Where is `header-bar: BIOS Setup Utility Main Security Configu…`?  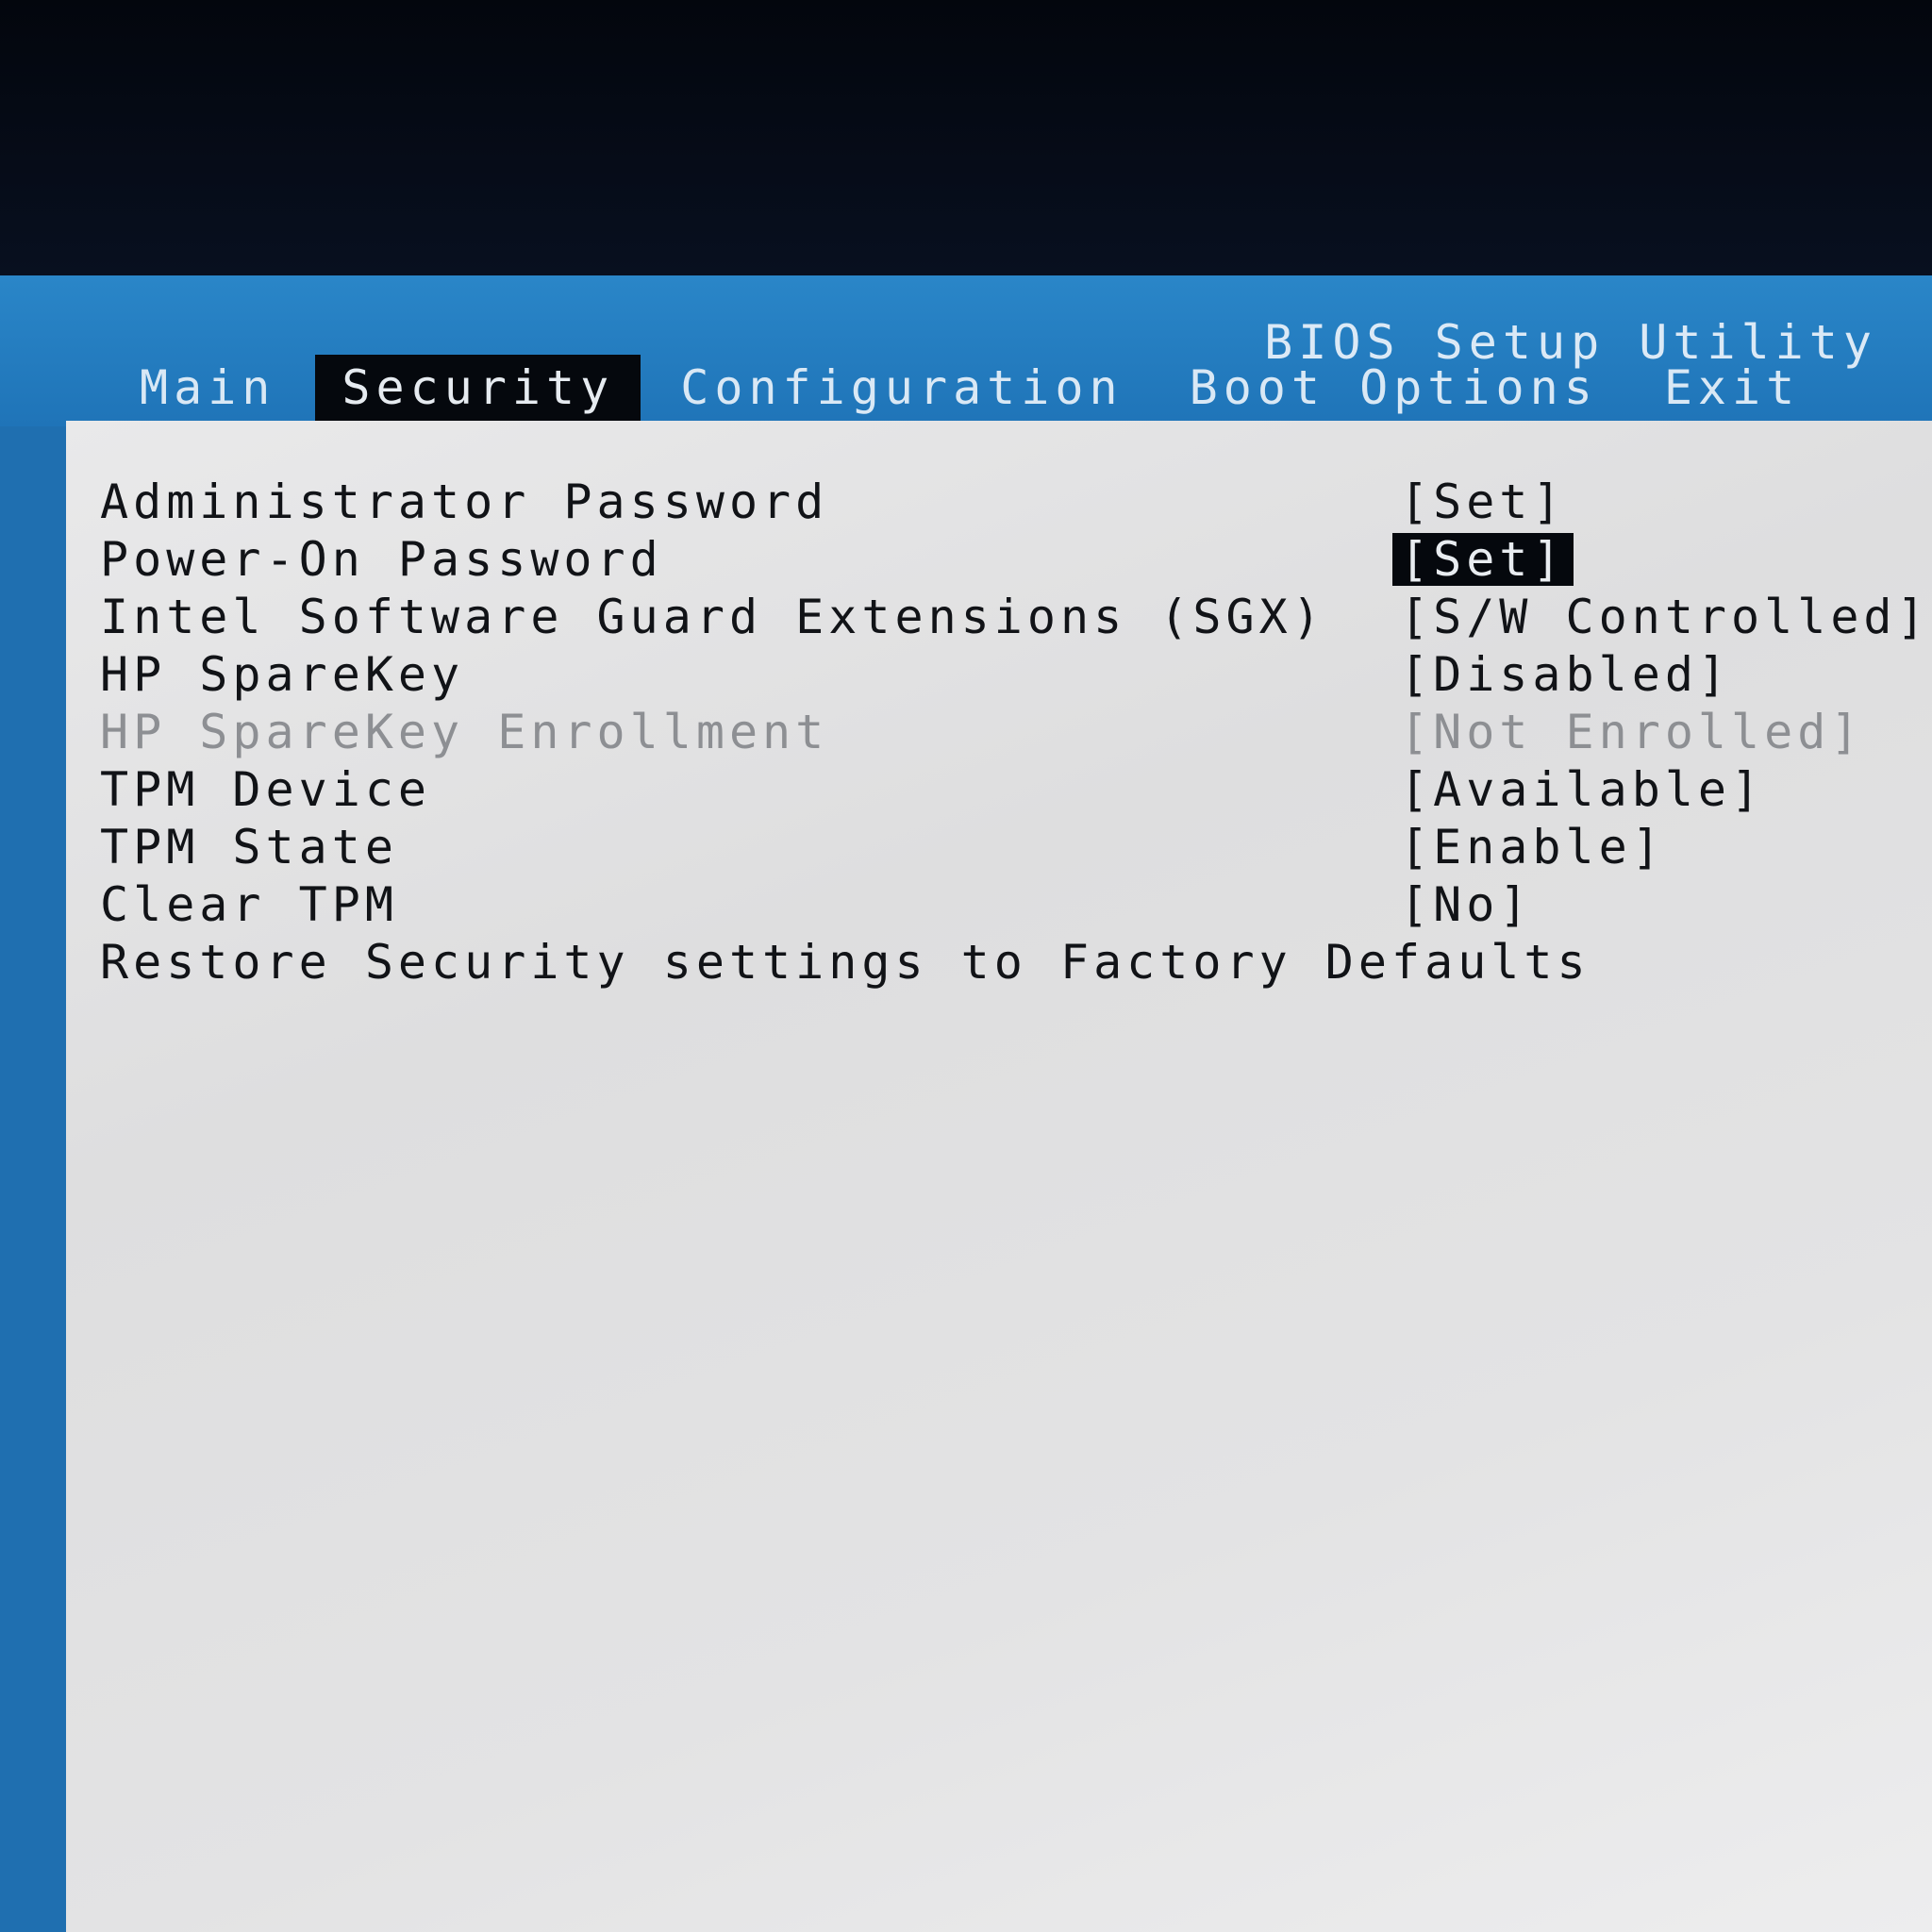
header-bar: BIOS Setup Utility Main Security Configu… is located at coordinates (966, 350).